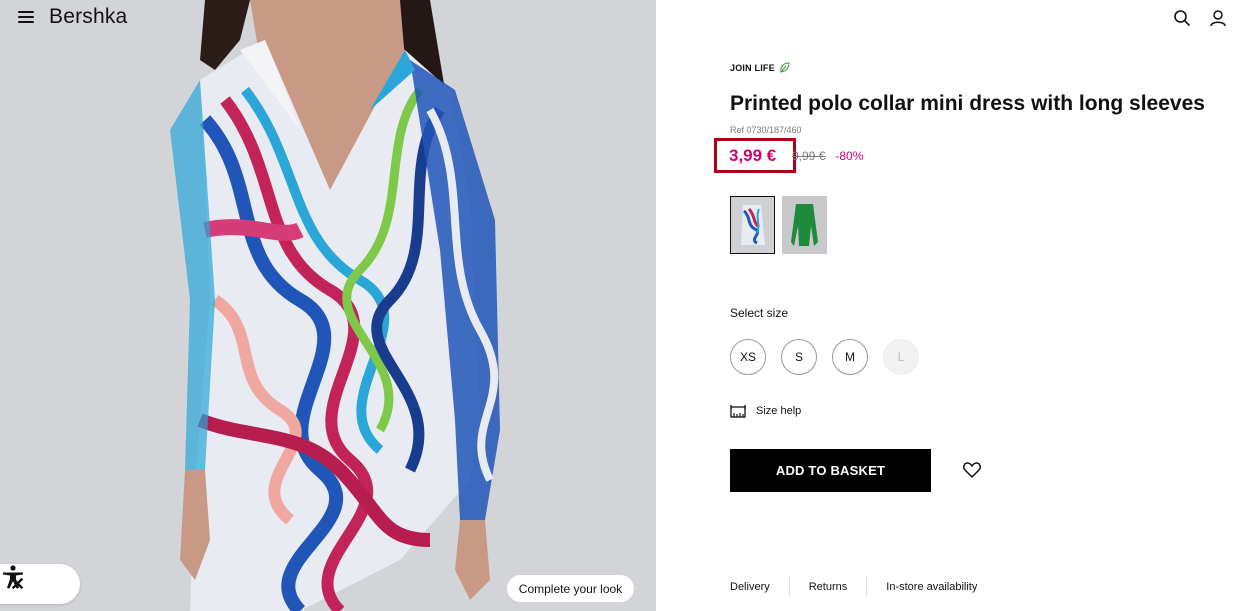  Describe the element at coordinates (13, 577) in the screenshot. I see `accessibility-icon` at that location.